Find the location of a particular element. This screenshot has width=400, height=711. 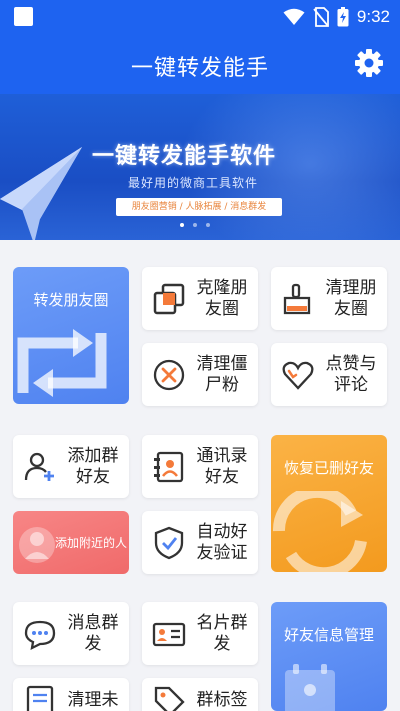

tile-label: 恢复已删好友 is located at coordinates (328, 468).